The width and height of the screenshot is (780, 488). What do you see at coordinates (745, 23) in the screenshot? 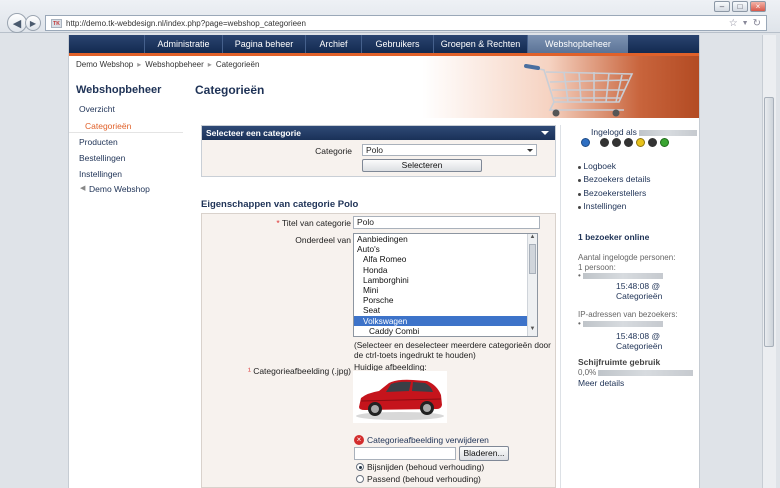
I see `dropdown-icon: ▼` at bounding box center [745, 23].